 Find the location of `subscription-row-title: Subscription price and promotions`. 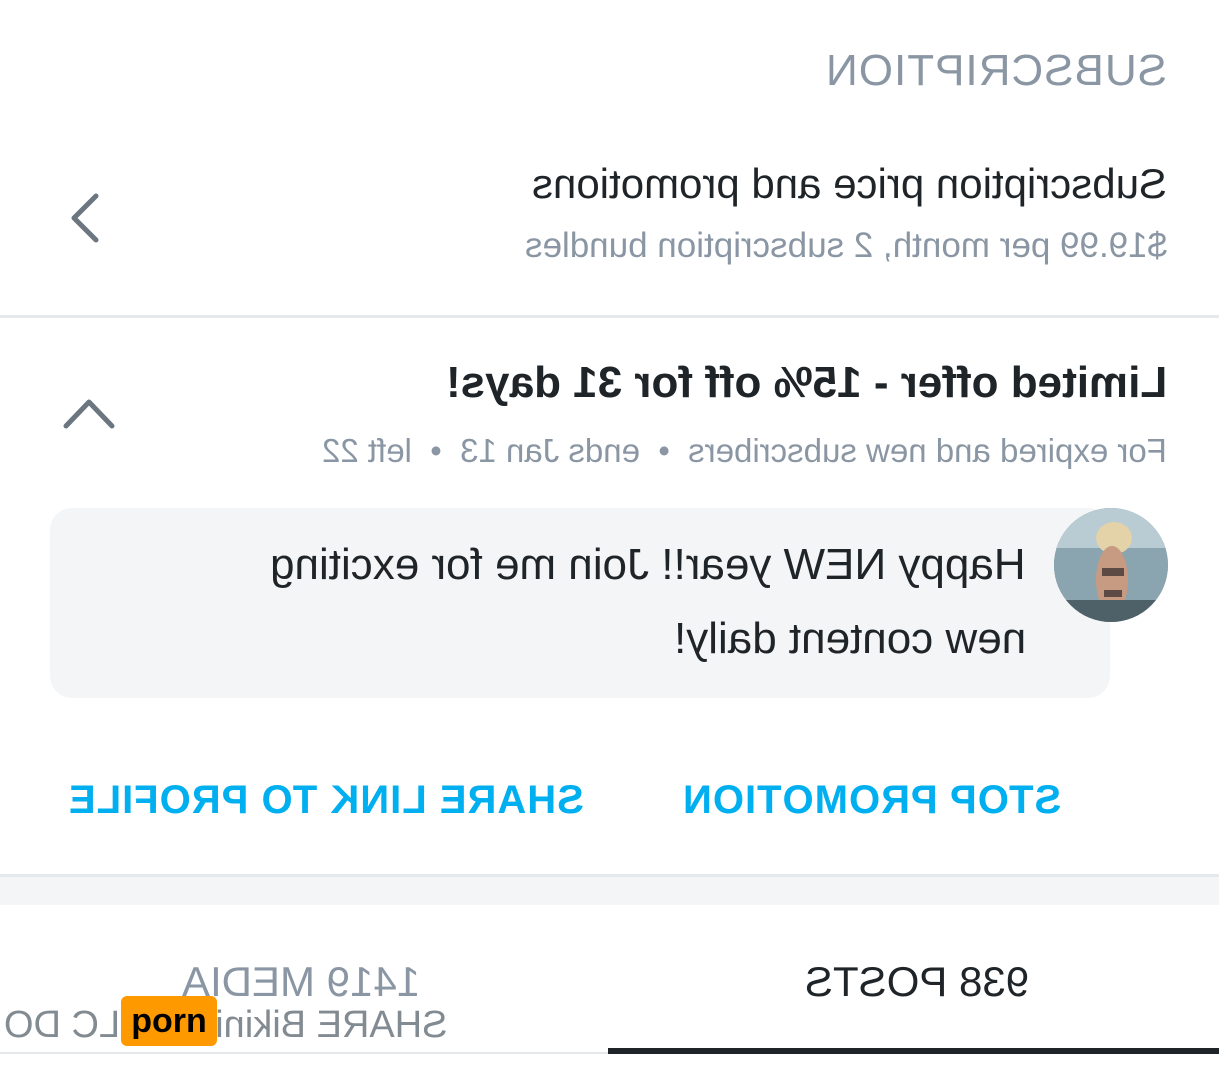

subscription-row-title: Subscription price and promotions is located at coordinates (849, 183).